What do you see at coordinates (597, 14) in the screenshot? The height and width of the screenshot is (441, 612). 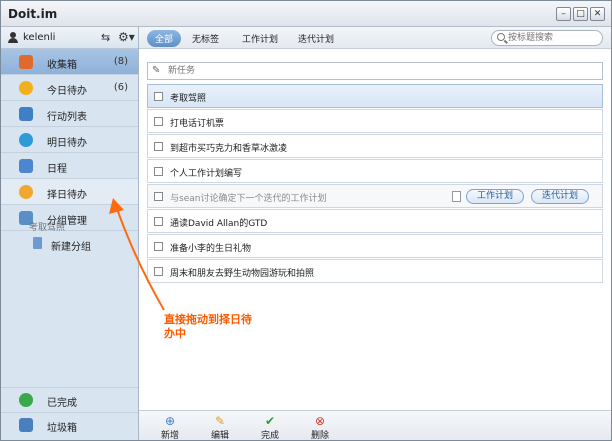 I see `close-button: ✕` at bounding box center [597, 14].